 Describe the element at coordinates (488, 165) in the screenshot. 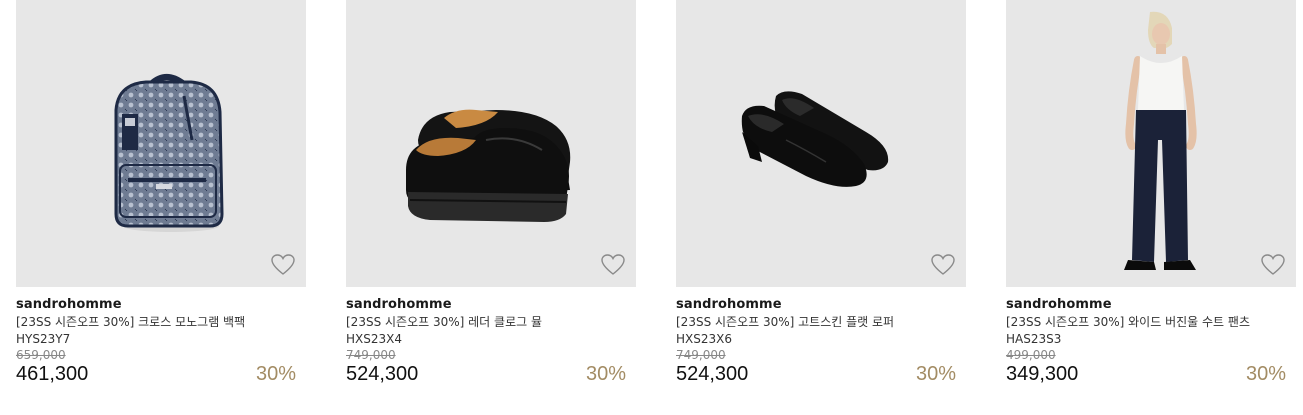

I see `mule-shoes-image` at that location.